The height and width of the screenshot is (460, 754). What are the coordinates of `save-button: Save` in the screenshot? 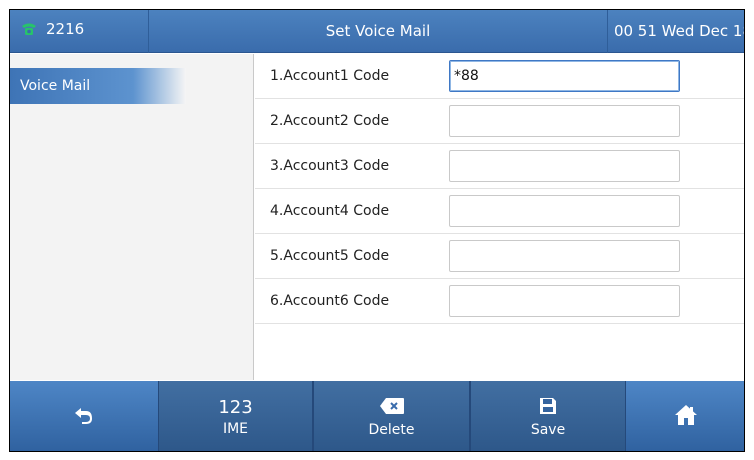 It's located at (548, 416).